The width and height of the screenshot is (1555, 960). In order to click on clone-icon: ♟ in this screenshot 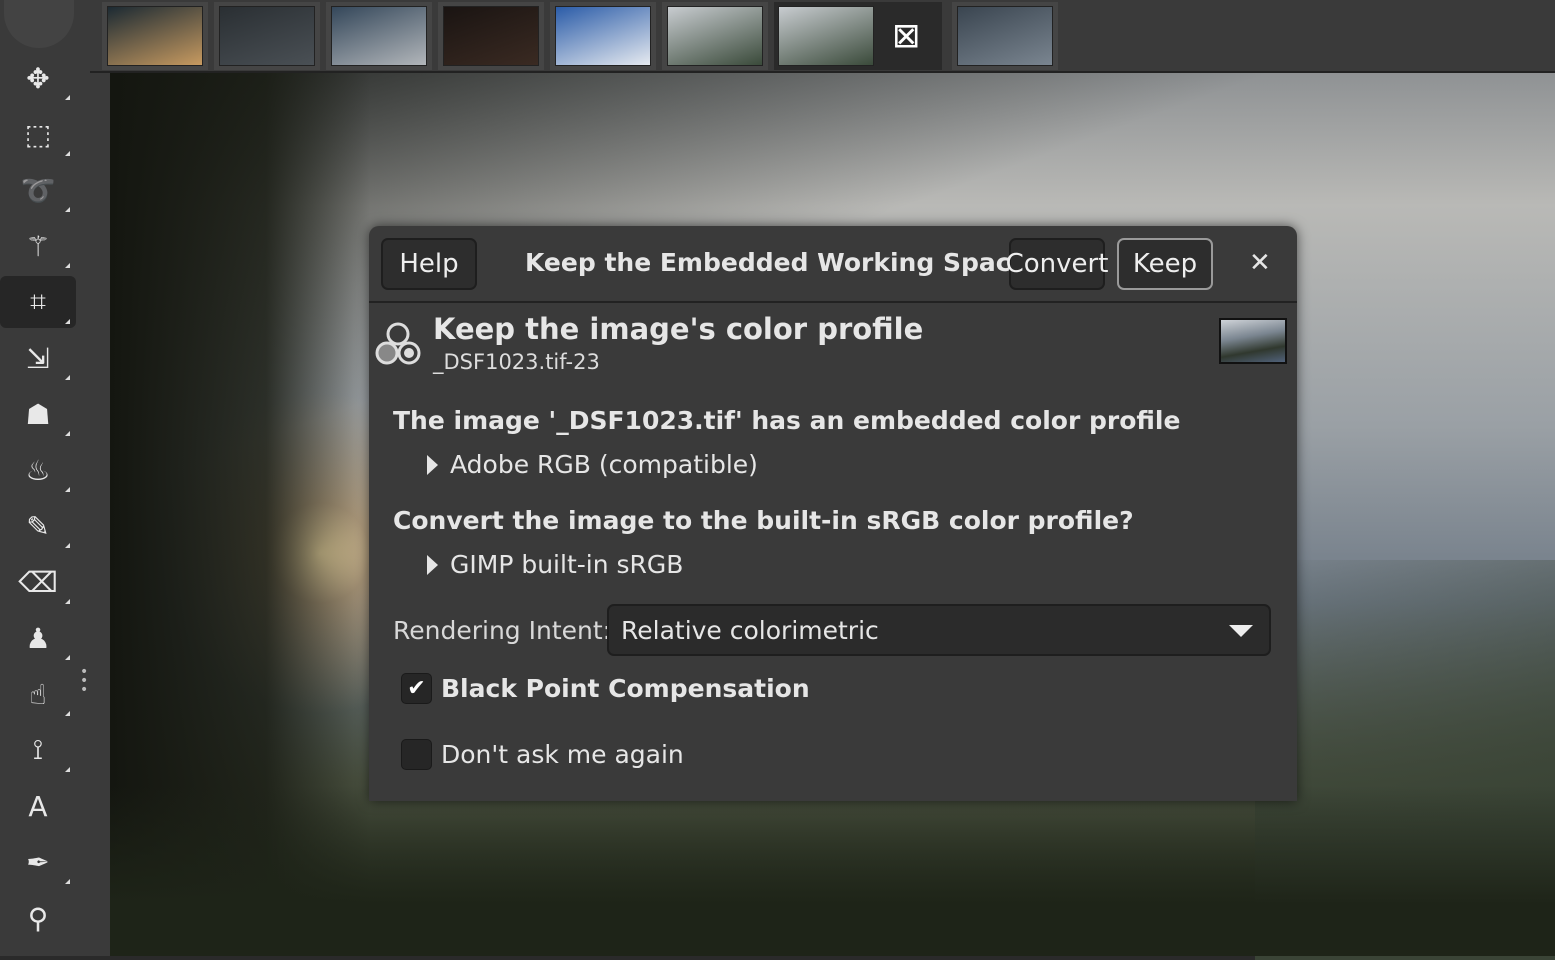, I will do `click(38, 638)`.